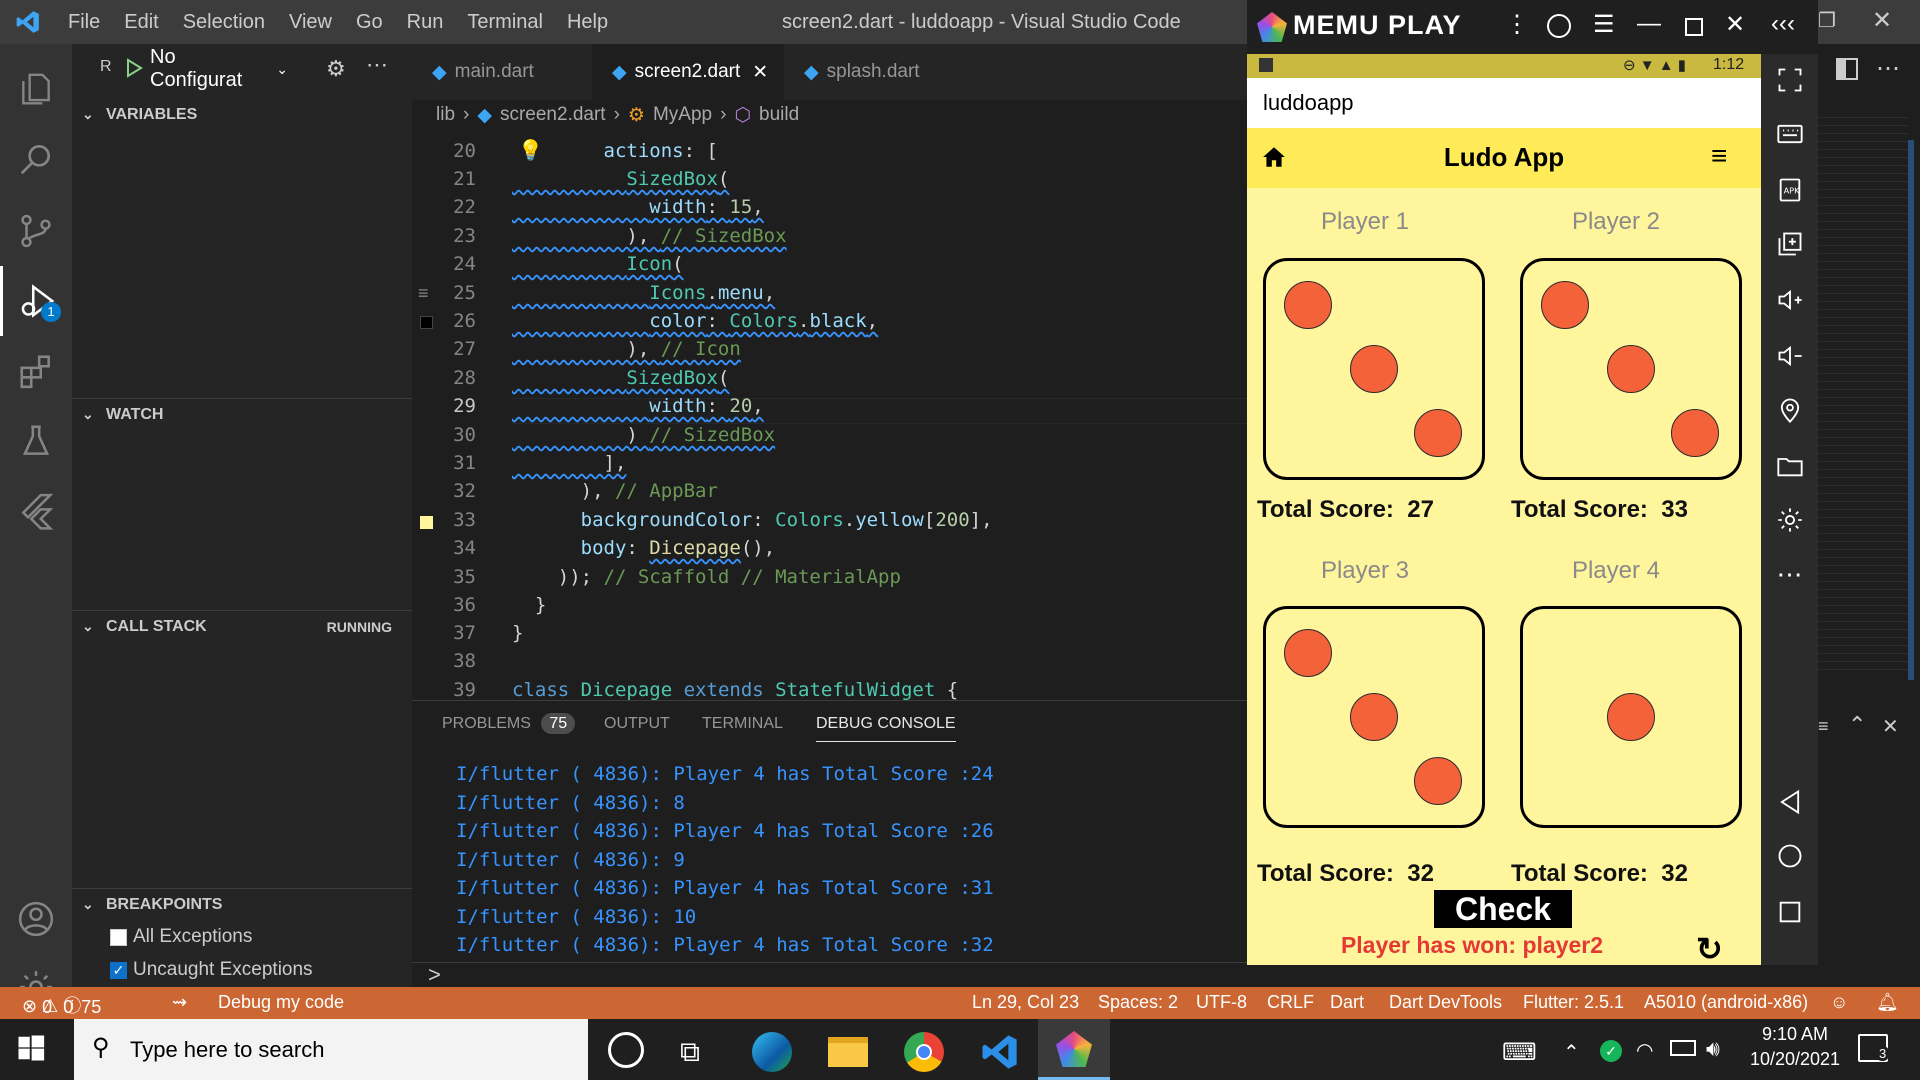 The height and width of the screenshot is (1080, 1920). Describe the element at coordinates (1789, 356) in the screenshot. I see `volume-down-icon` at that location.